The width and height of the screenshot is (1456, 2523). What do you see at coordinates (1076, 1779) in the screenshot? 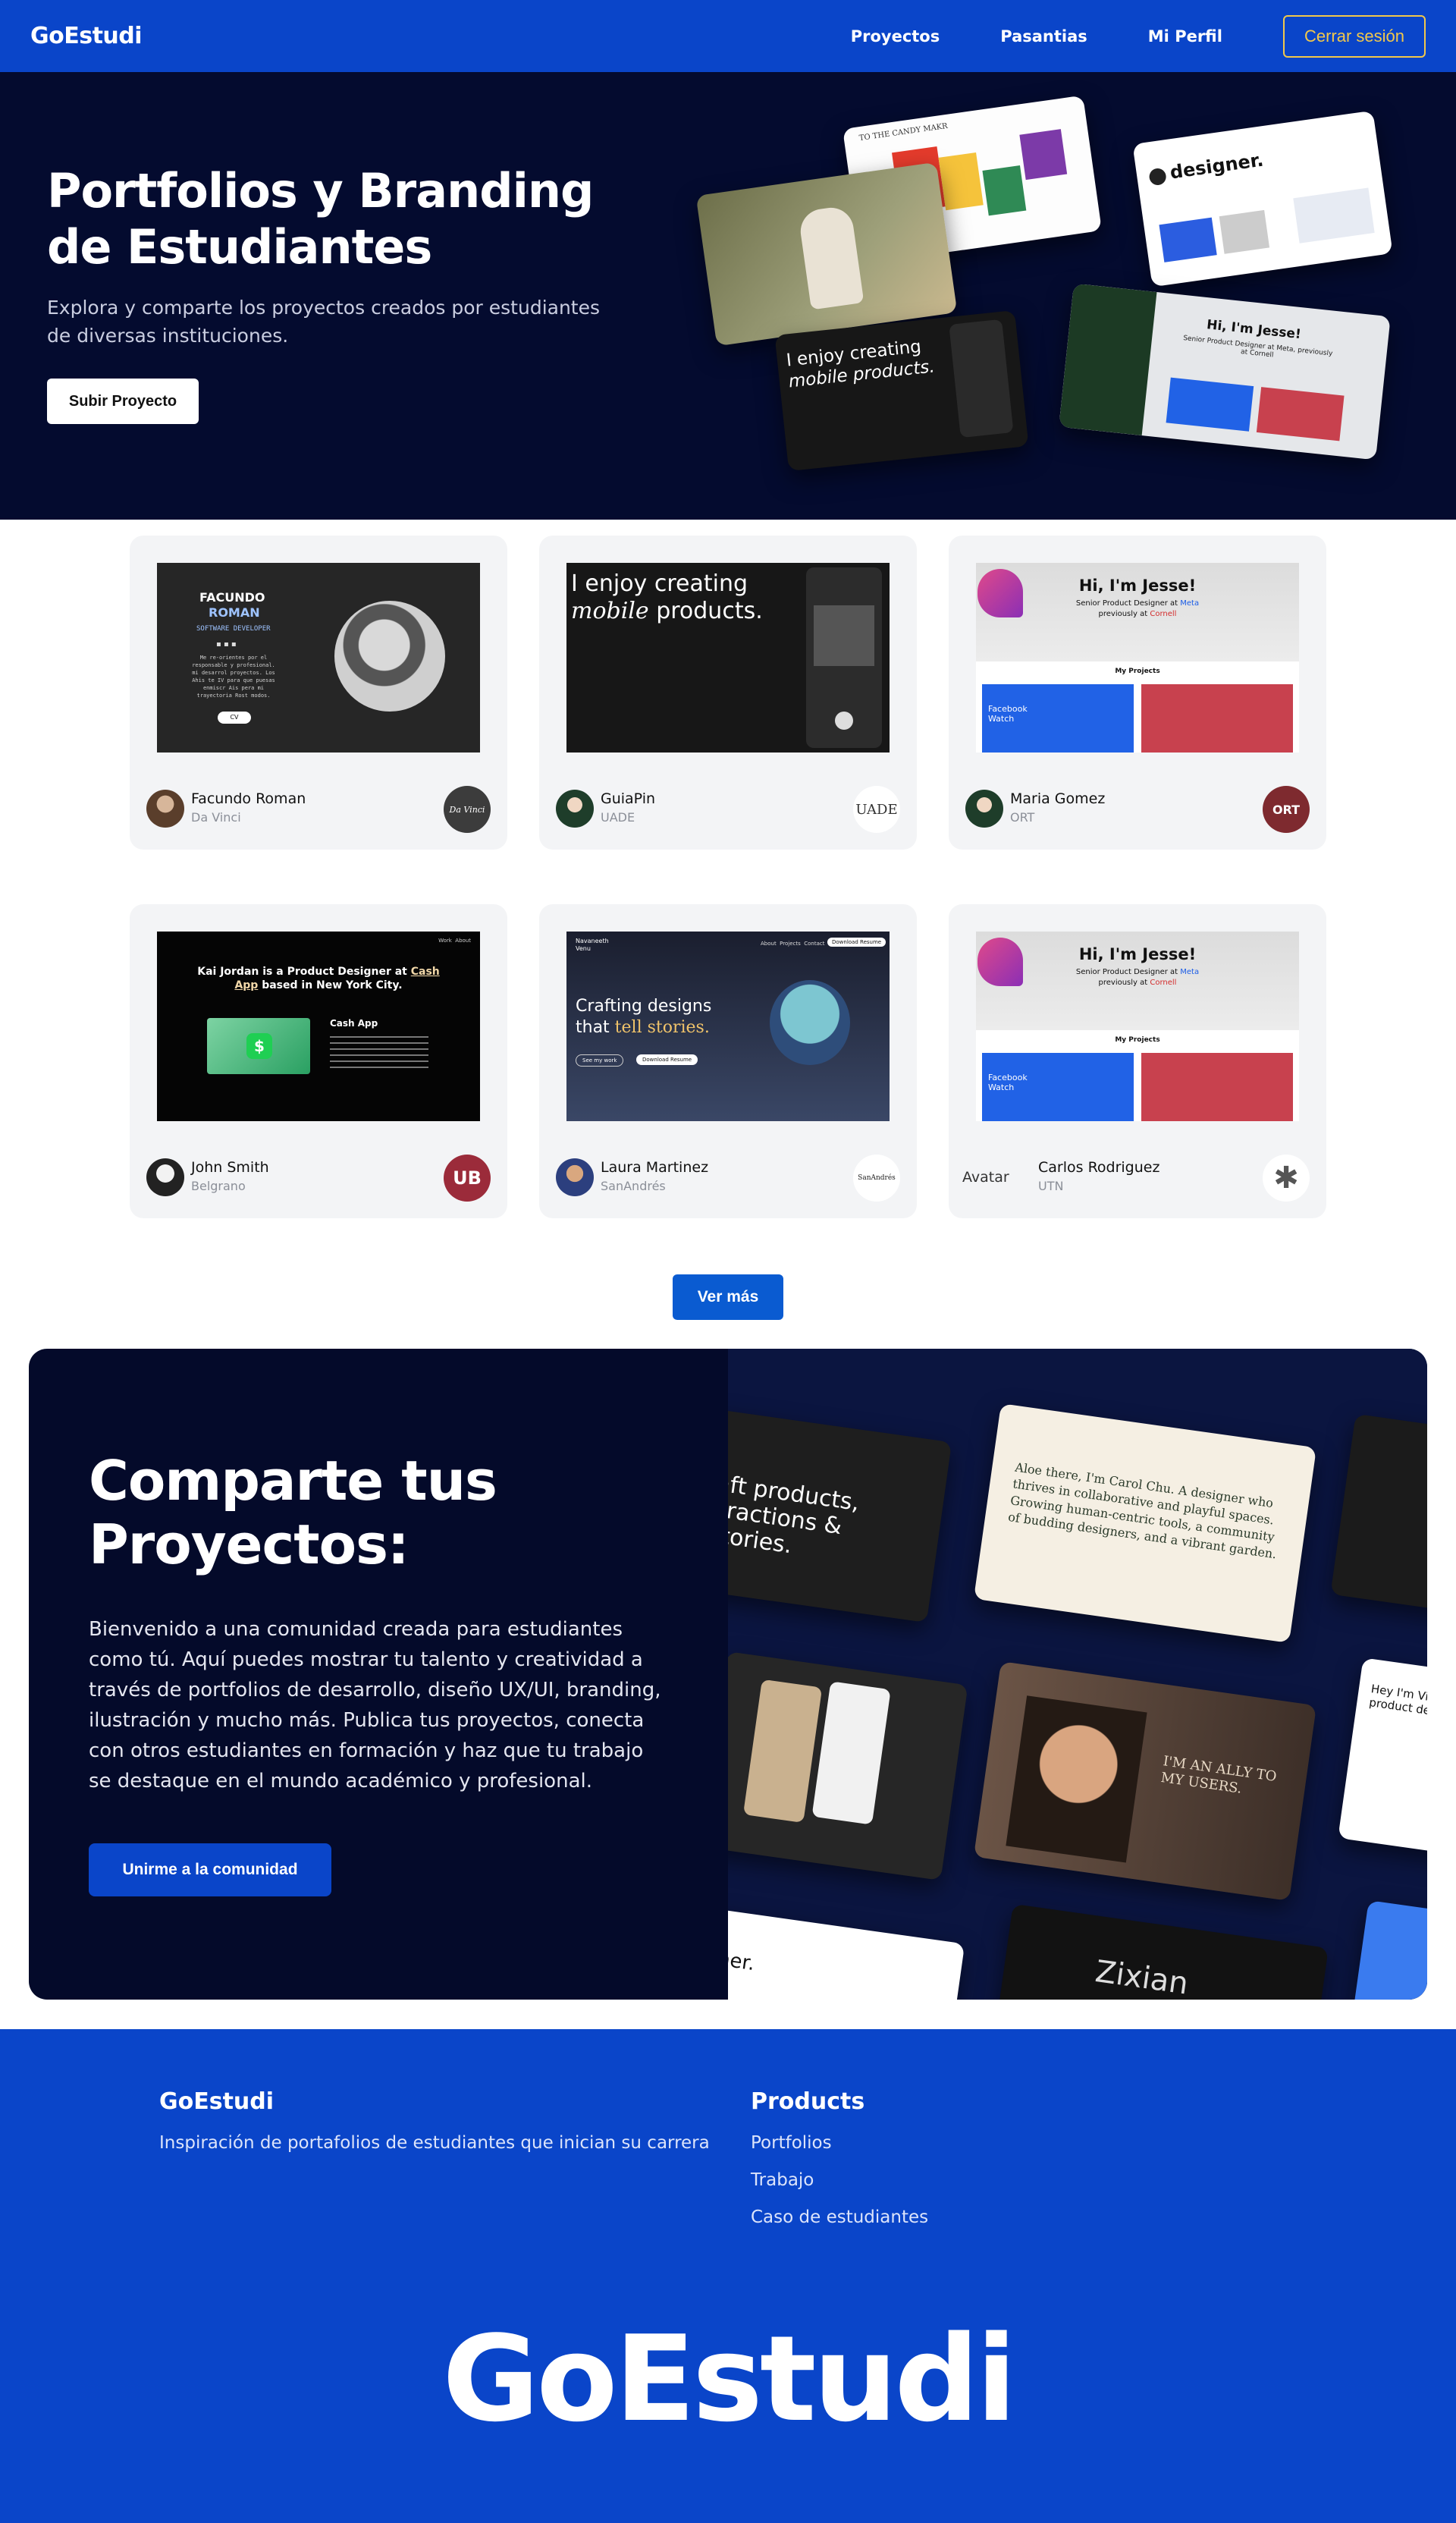
I see `gallery-ally-portrait` at bounding box center [1076, 1779].